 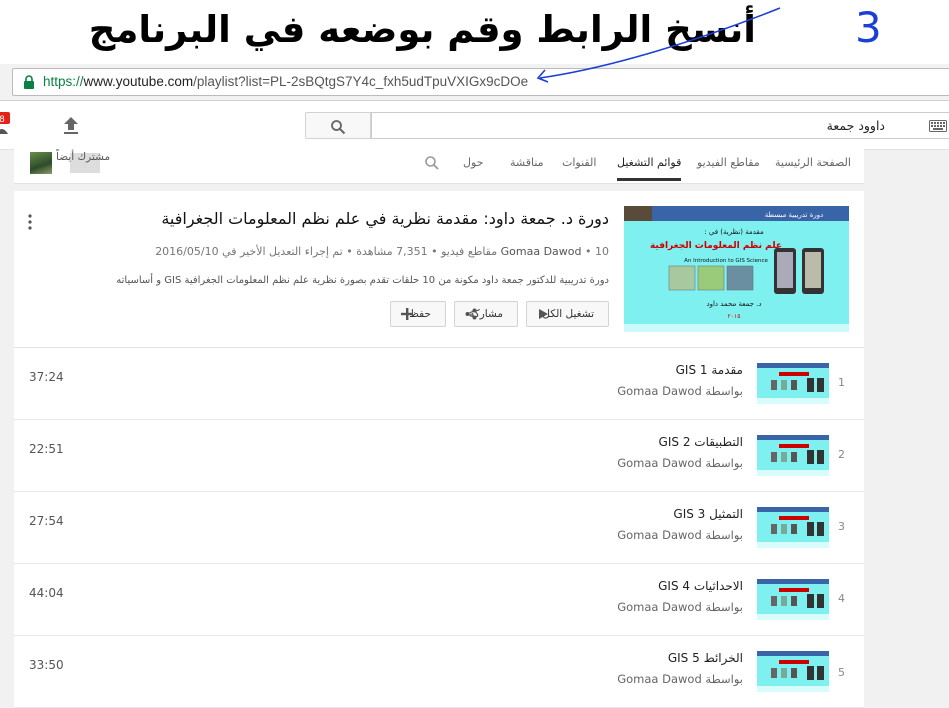 What do you see at coordinates (855, 125) in the screenshot?
I see `search-input-value: داوود جمعة` at bounding box center [855, 125].